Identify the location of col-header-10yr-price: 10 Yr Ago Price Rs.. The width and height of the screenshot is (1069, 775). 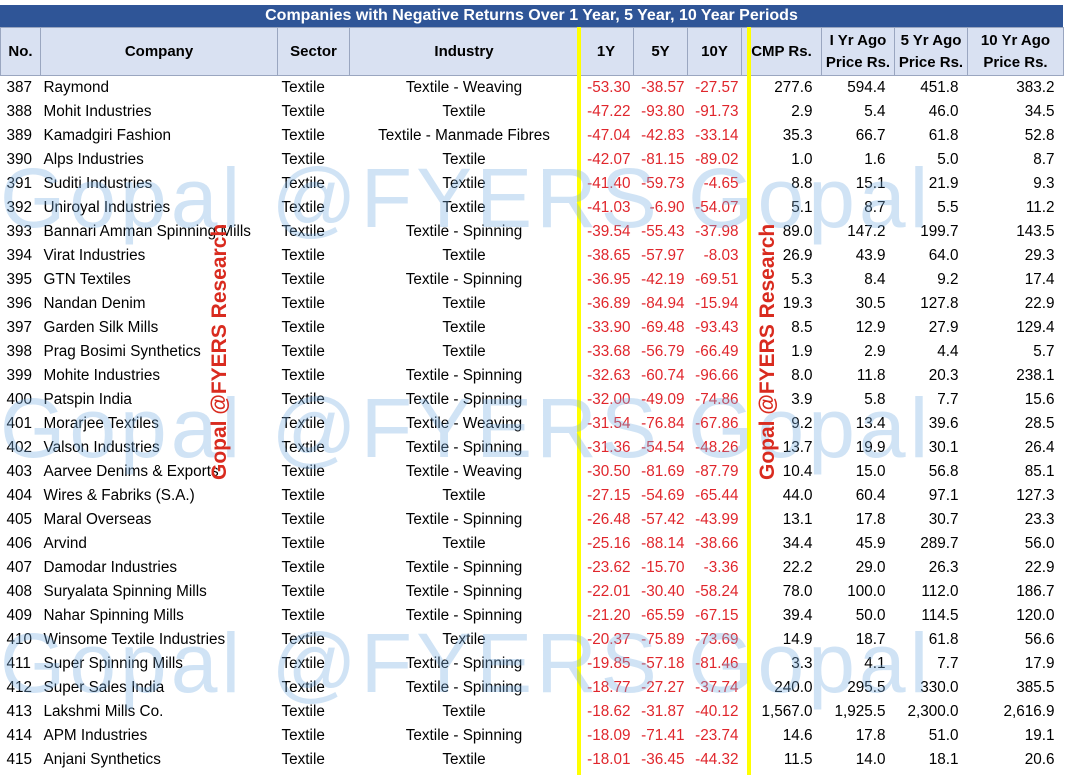
(1015, 51).